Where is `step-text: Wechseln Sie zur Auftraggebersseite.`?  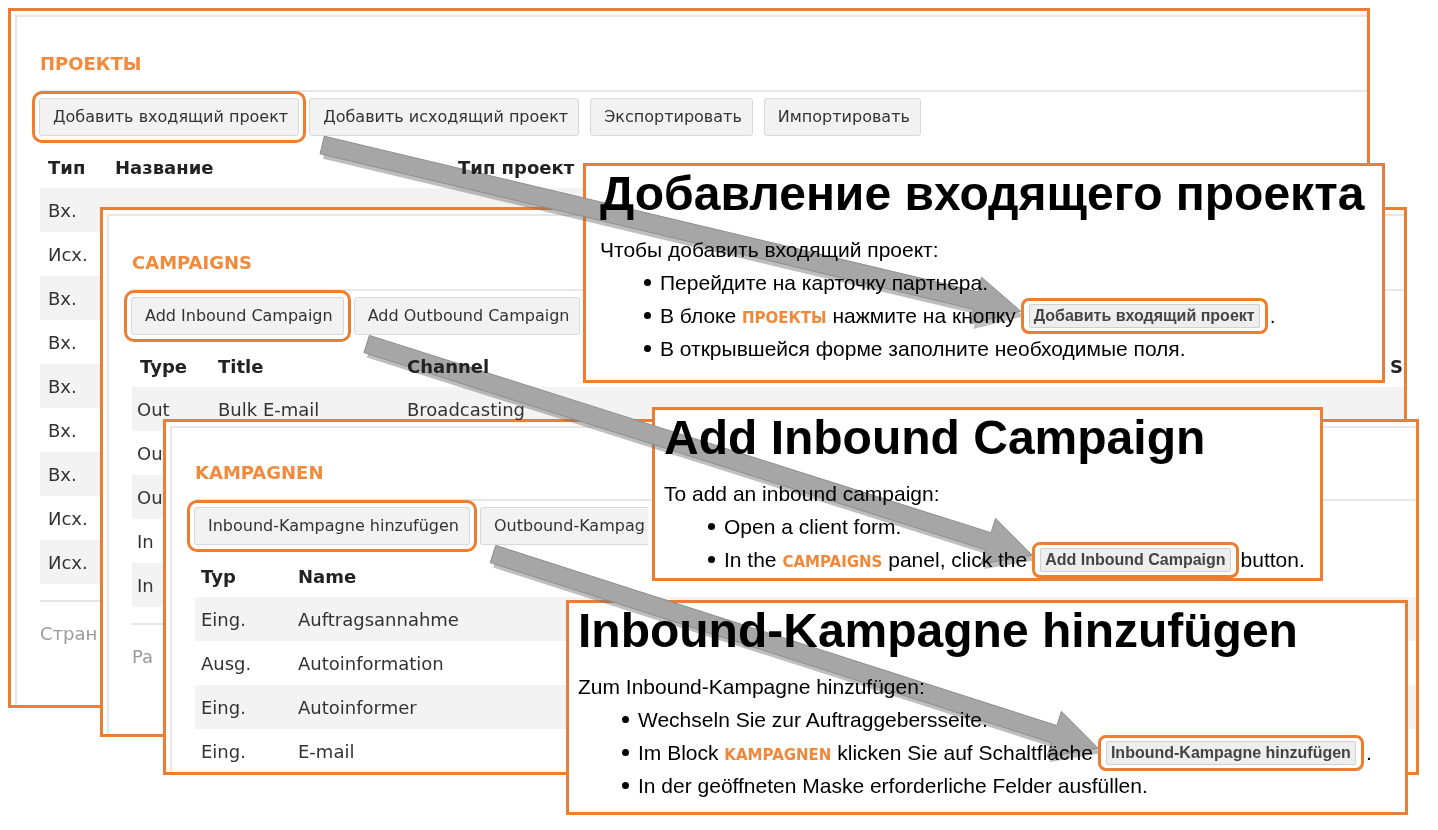
step-text: Wechseln Sie zur Auftraggebersseite. is located at coordinates (813, 719).